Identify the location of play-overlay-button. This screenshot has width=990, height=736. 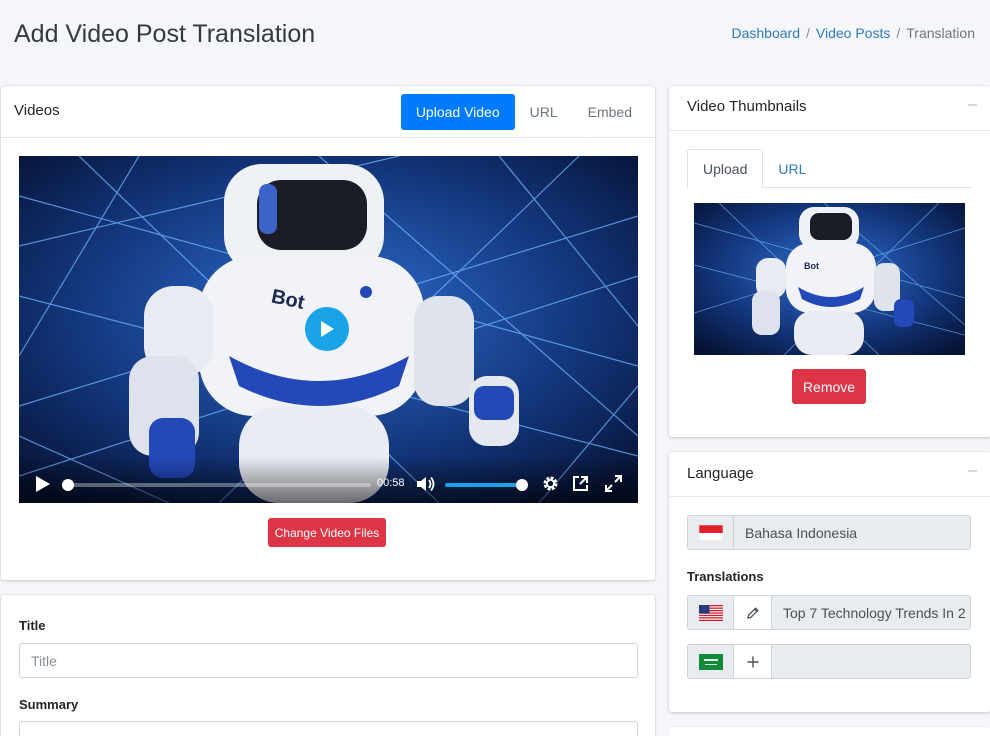
(327, 329).